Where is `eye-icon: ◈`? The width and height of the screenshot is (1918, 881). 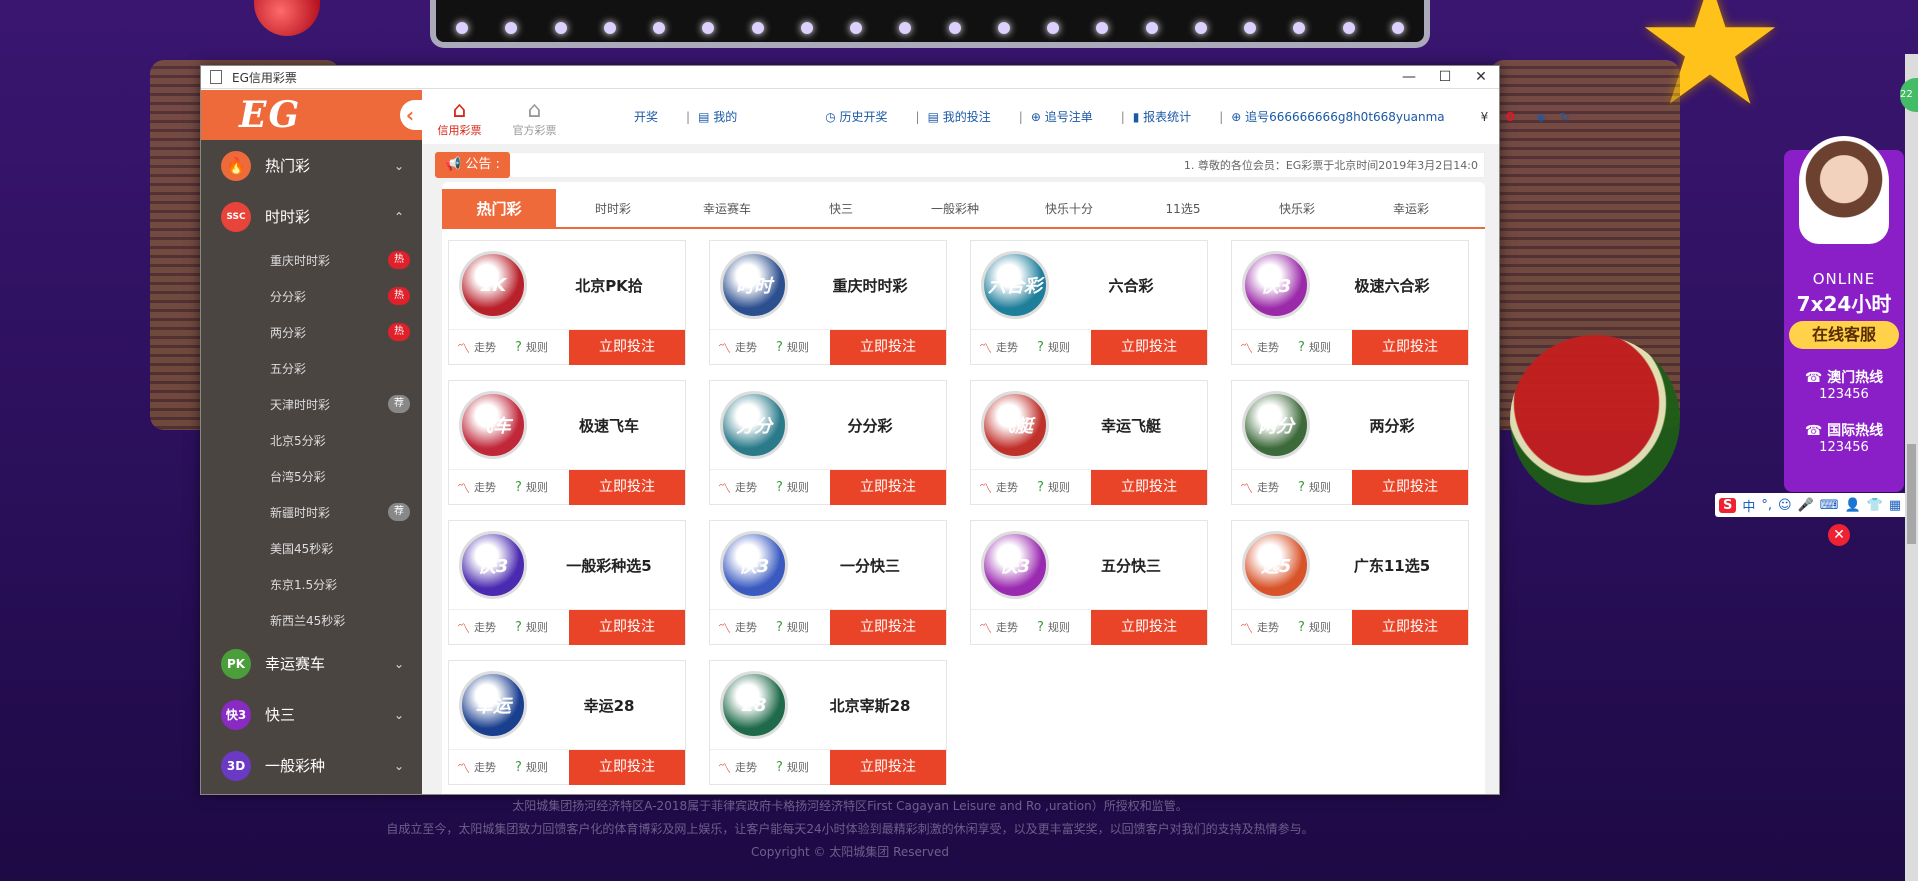 eye-icon: ◈ is located at coordinates (1540, 117).